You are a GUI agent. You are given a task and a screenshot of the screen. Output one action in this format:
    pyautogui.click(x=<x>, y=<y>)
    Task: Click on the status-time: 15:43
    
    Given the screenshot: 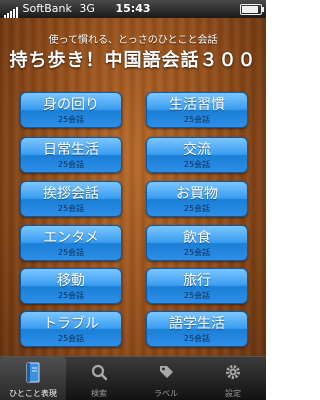 What is the action you would take?
    pyautogui.click(x=133, y=8)
    